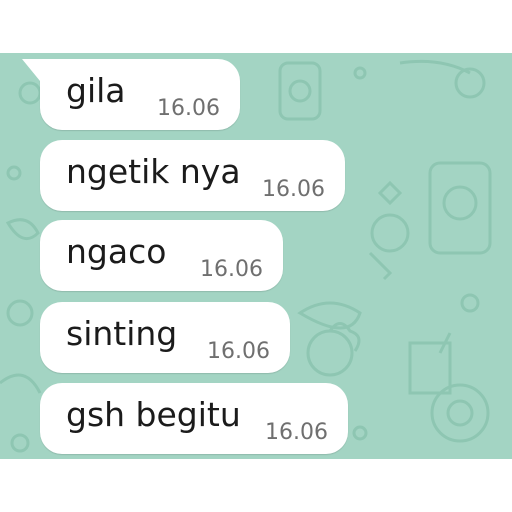 The height and width of the screenshot is (512, 512). Describe the element at coordinates (153, 414) in the screenshot. I see `message-text: gsh begitu` at that location.